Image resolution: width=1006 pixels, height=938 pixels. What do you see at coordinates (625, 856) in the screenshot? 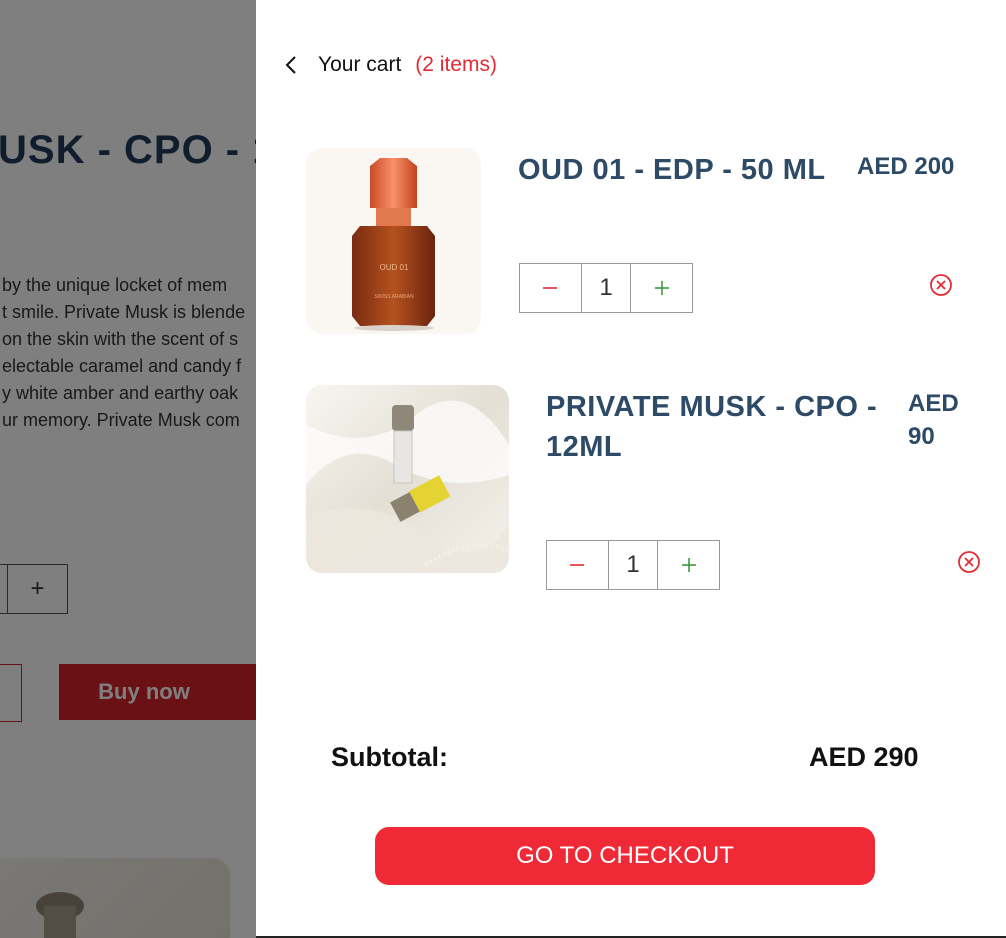
I see `checkout-button: GO TO CHECKOUT` at bounding box center [625, 856].